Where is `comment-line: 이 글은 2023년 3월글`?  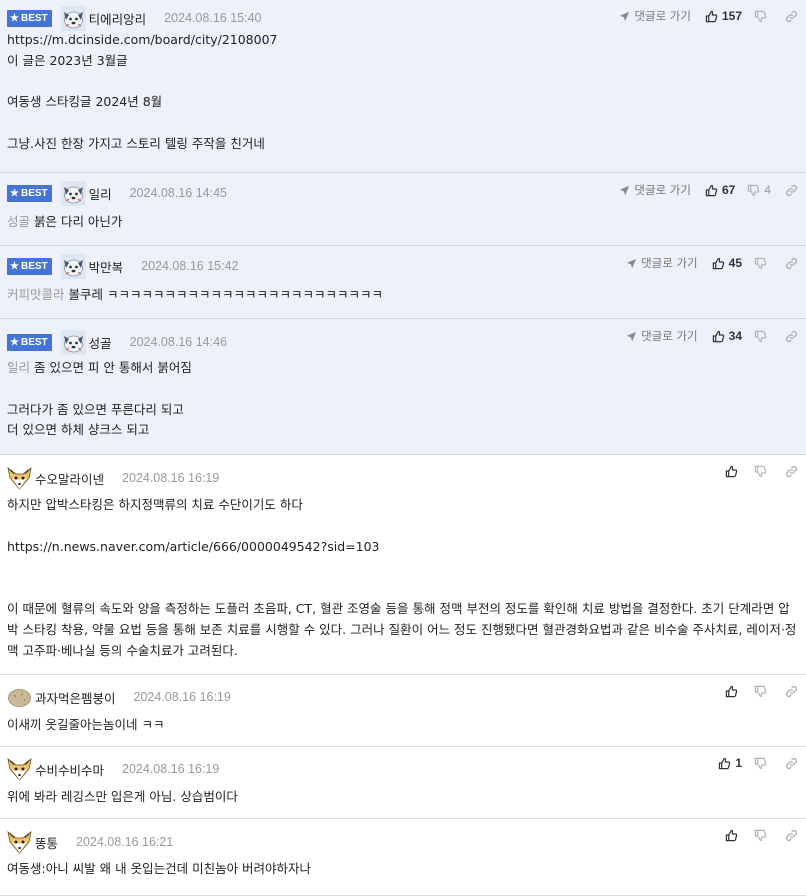 comment-line: 이 글은 2023년 3월글 is located at coordinates (402, 61).